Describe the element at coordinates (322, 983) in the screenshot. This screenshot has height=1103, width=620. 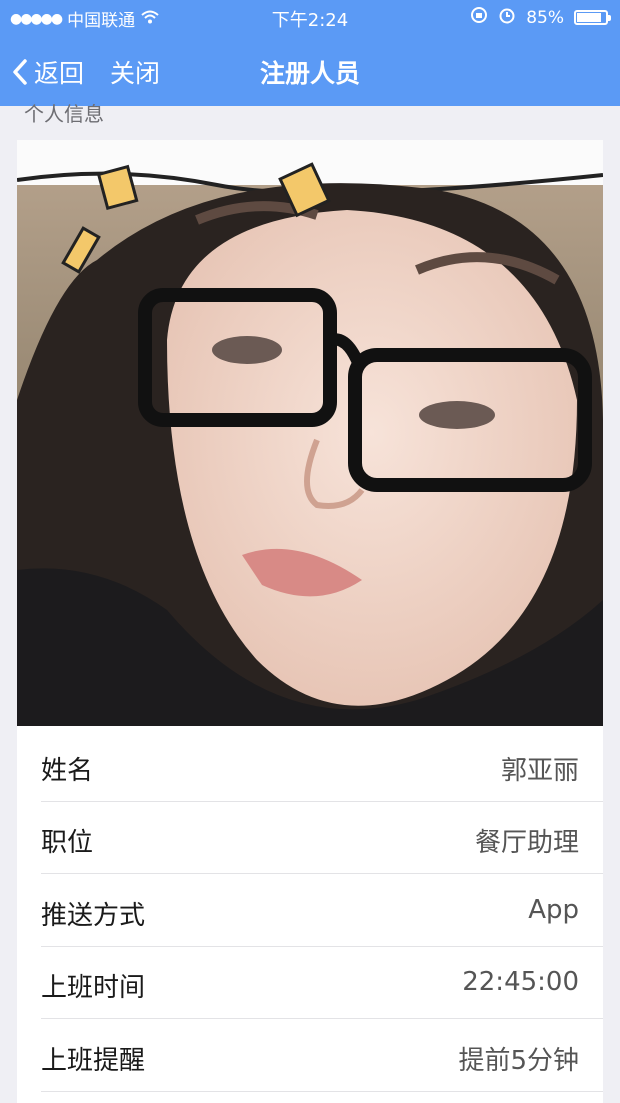
I see `field-row-shift-time: 上班时间 22:45:00` at that location.